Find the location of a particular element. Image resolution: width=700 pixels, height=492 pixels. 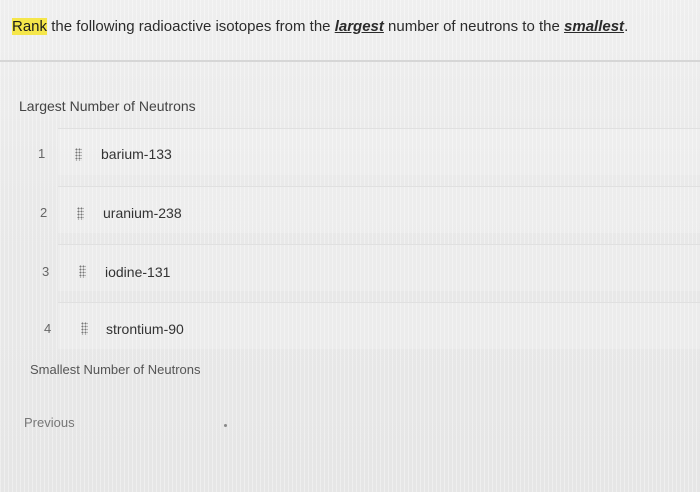

rank-number-3: 3 is located at coordinates (46, 271).